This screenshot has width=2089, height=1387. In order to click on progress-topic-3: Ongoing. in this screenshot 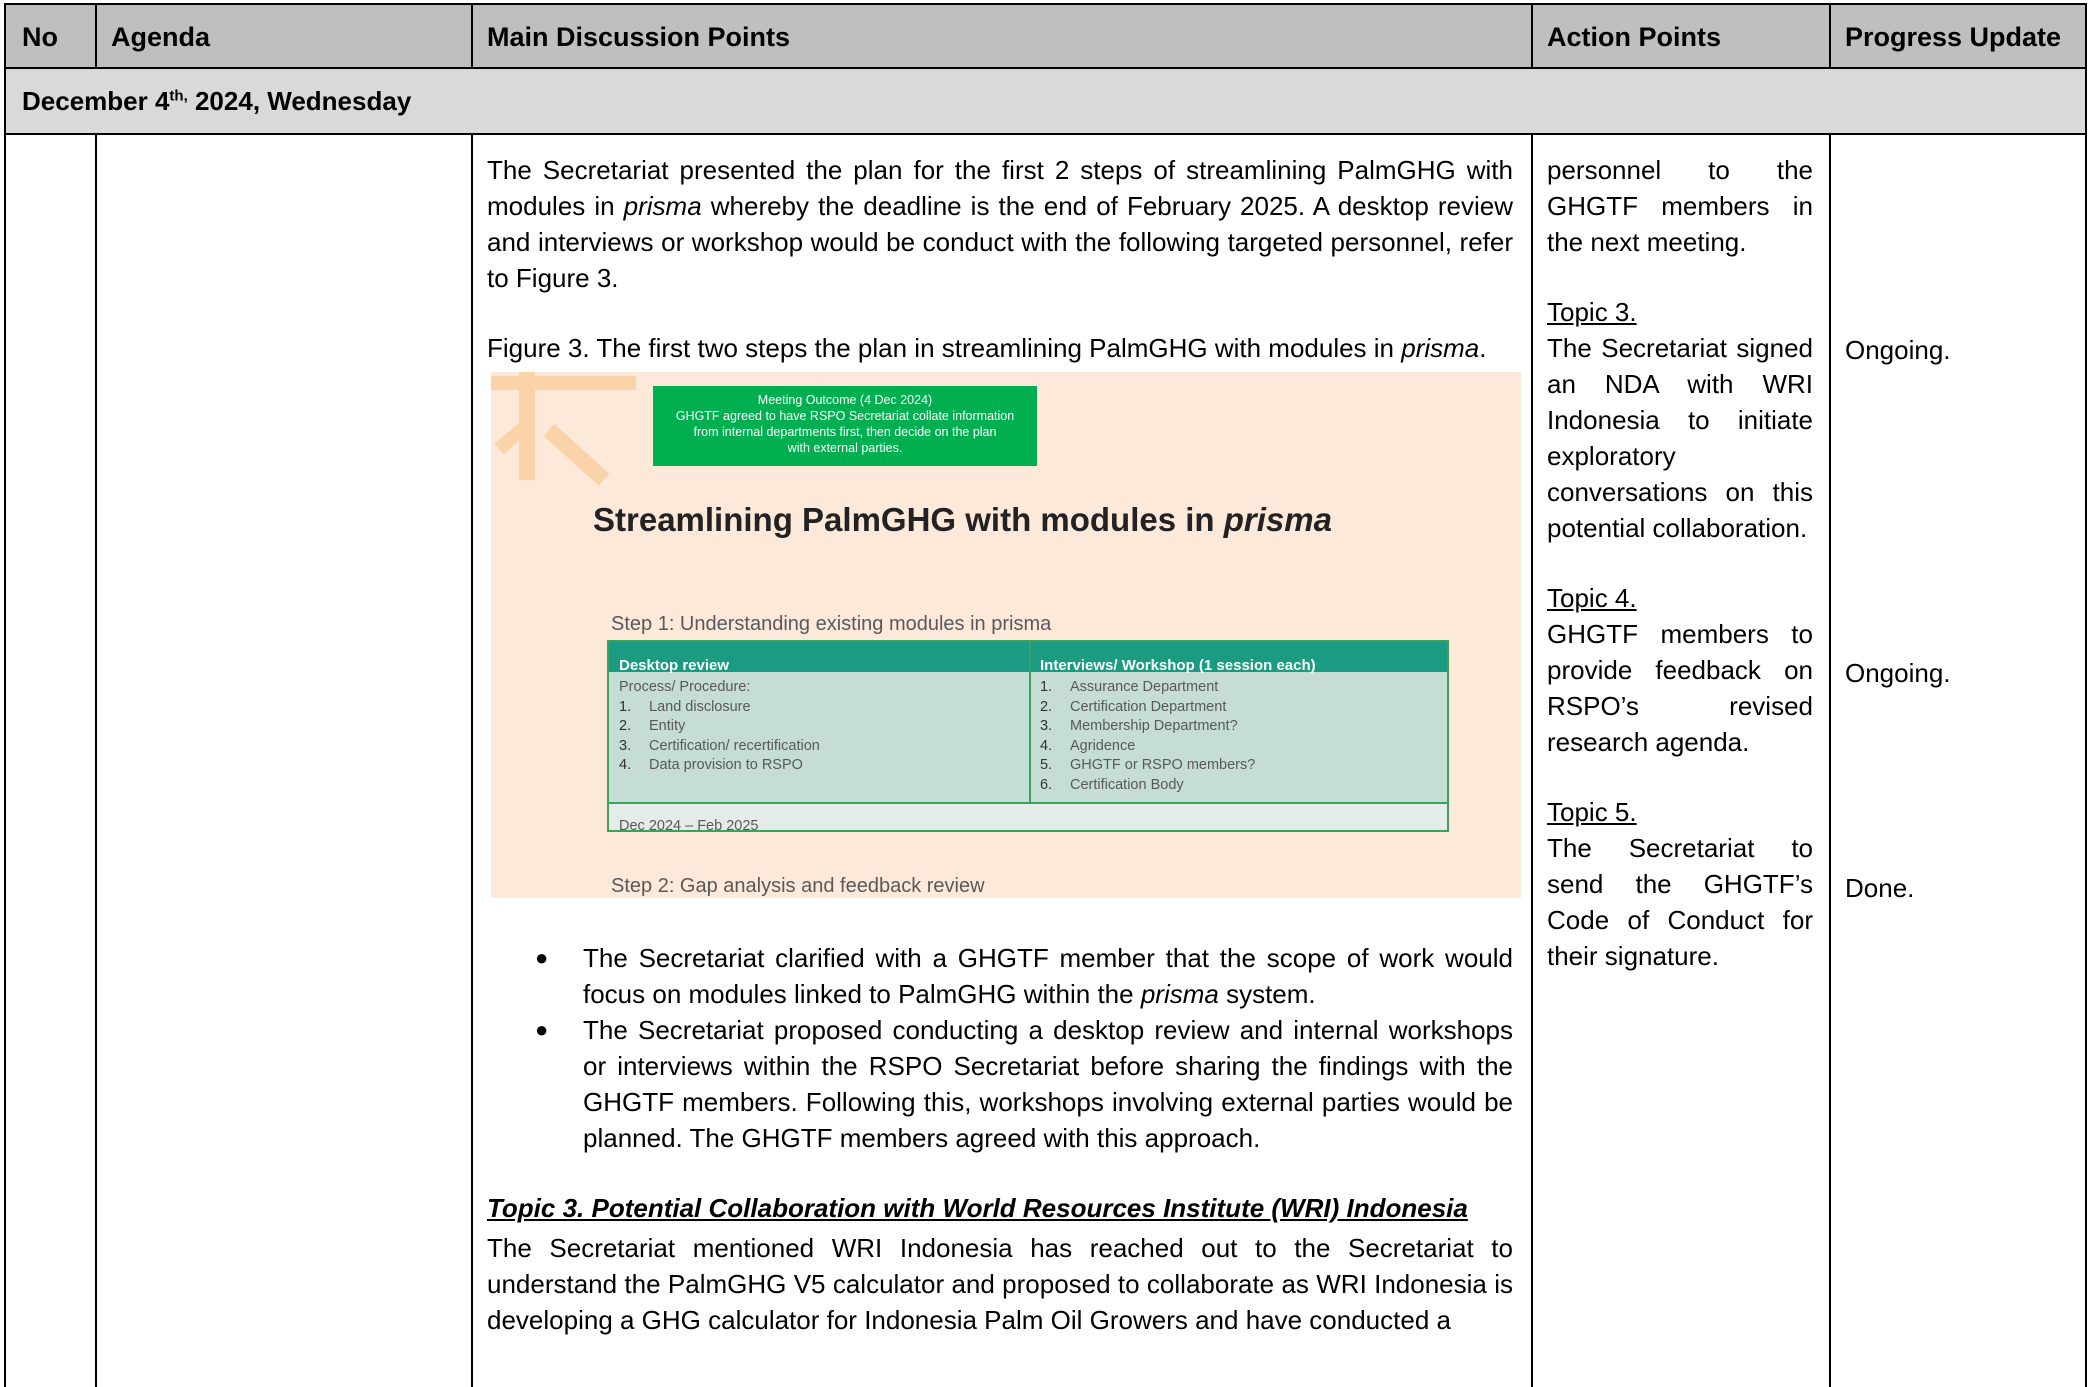, I will do `click(1898, 350)`.